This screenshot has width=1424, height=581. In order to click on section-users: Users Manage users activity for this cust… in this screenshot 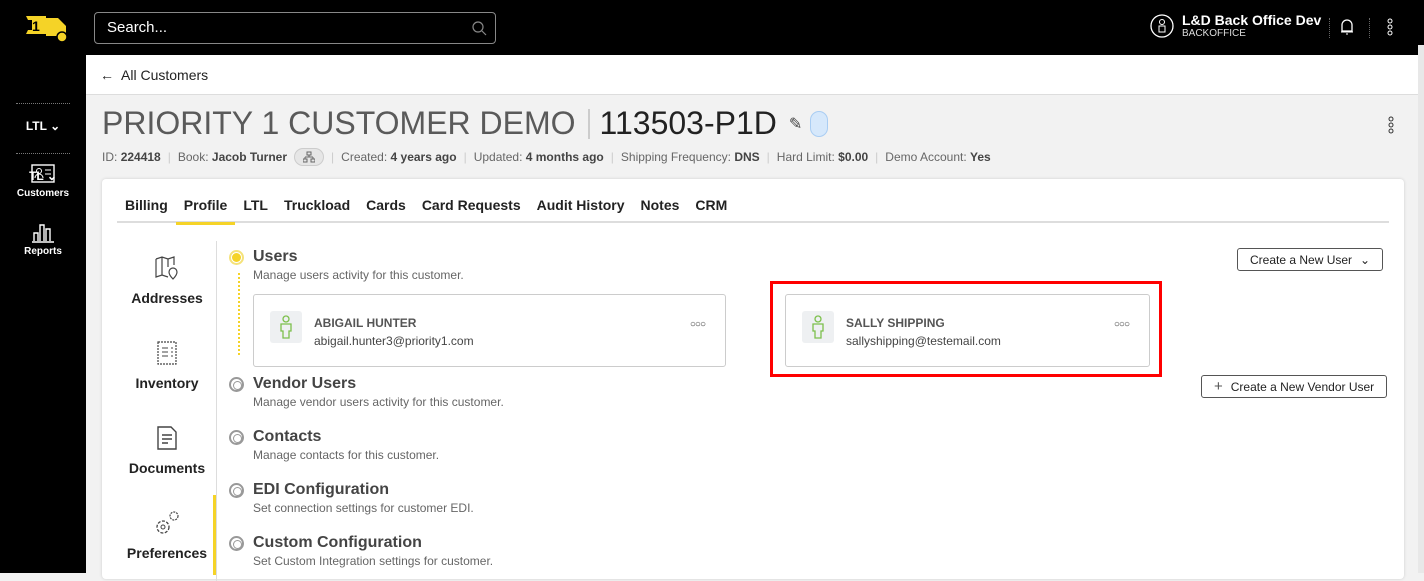, I will do `click(346, 265)`.